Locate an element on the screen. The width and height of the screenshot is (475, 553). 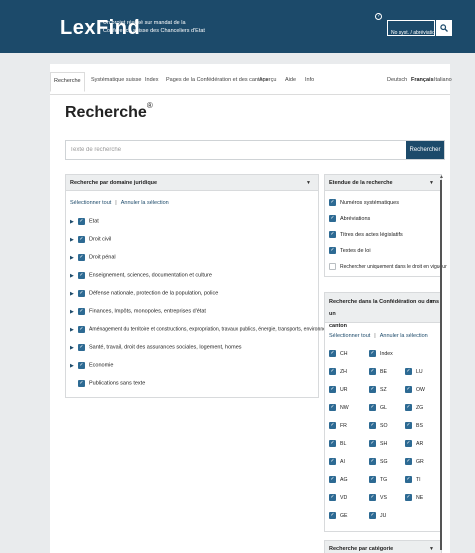
domain-item: ▶ ✓ Etat is located at coordinates (84, 223).